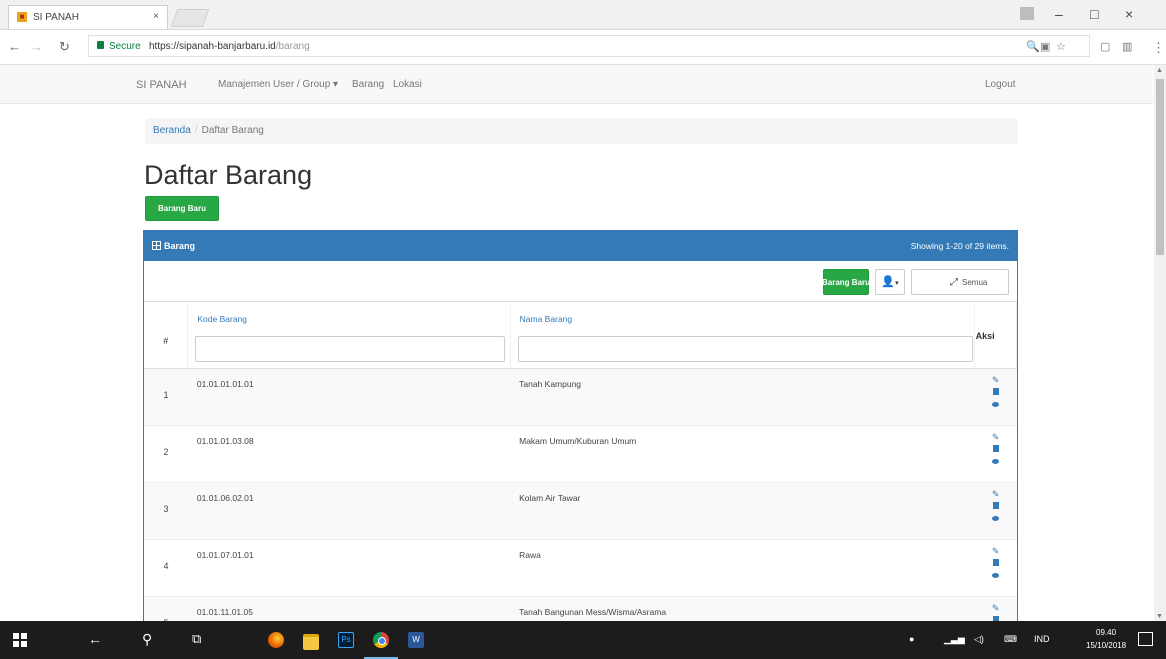  I want to click on nav-item-lokasi: Lokasi, so click(407, 84).